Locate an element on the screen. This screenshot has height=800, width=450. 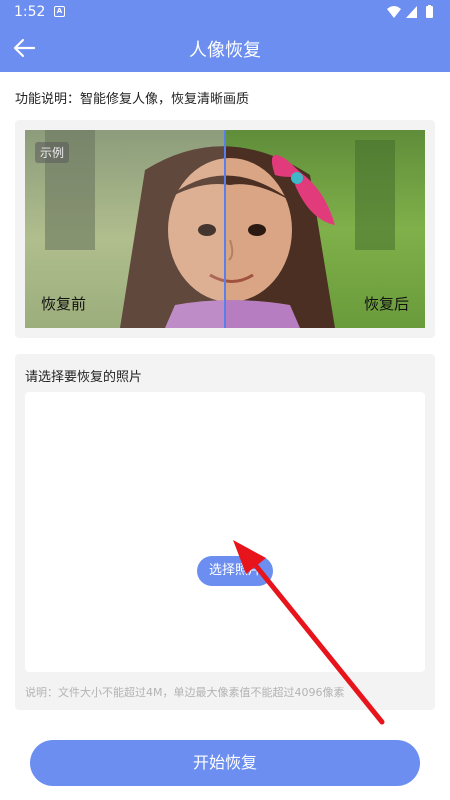
start-restore-button: 开始恢复 is located at coordinates (225, 763).